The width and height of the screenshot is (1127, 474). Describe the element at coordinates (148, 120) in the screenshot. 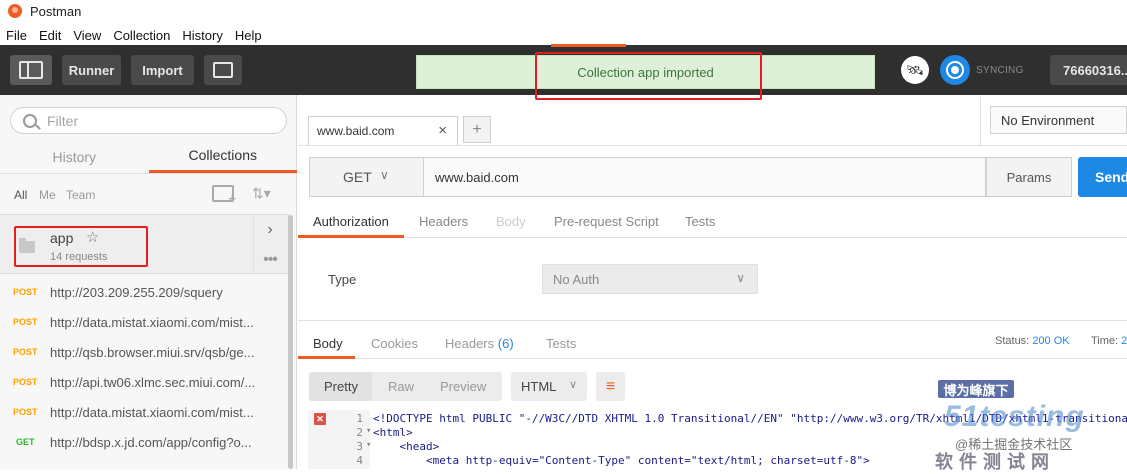

I see `sidebar-filter-input: Filter` at that location.